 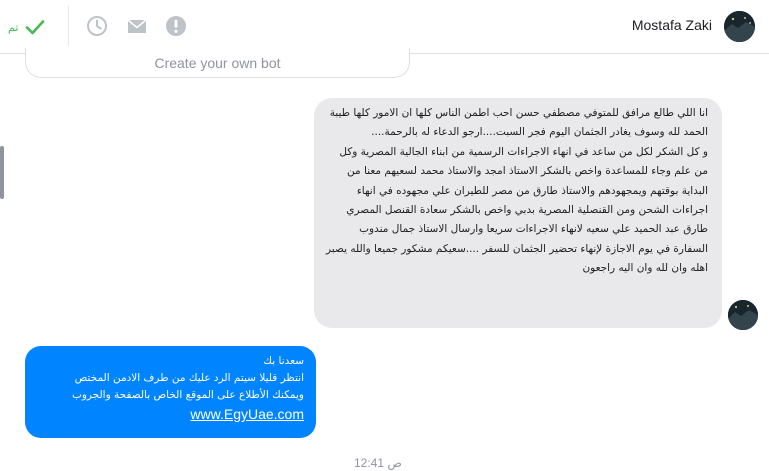 I want to click on conversation-header: تم Mostafa Zaki, so click(x=384, y=27).